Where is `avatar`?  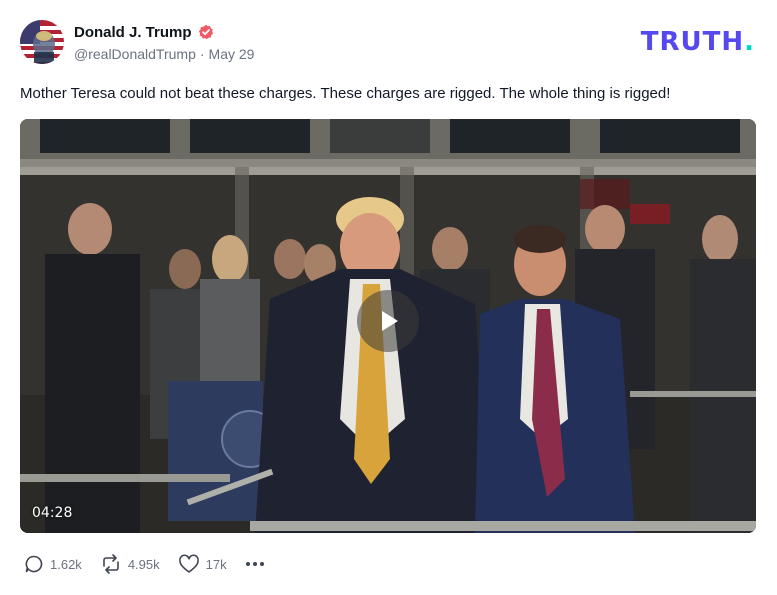
avatar is located at coordinates (42, 42).